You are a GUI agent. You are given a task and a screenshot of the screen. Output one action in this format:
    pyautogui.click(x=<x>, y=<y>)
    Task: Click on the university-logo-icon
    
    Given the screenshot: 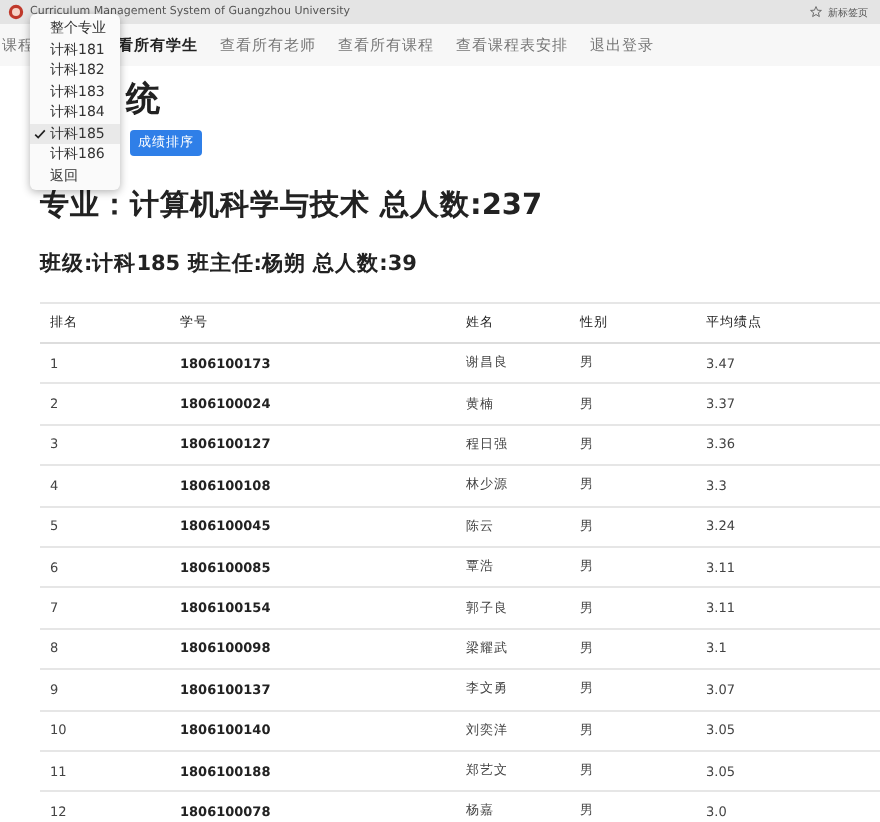 What is the action you would take?
    pyautogui.click(x=16, y=12)
    